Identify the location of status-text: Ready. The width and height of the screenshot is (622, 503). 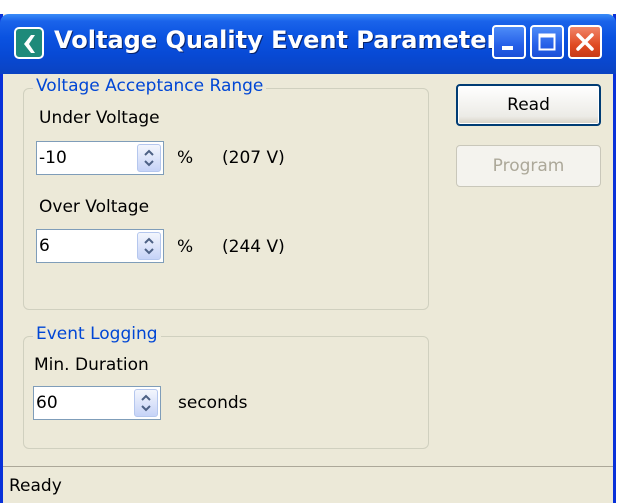
(35, 486).